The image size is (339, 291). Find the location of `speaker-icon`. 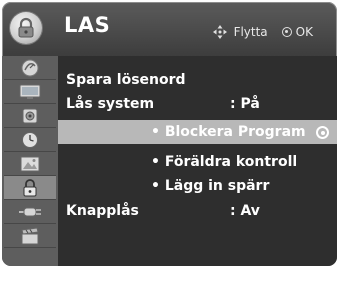

speaker-icon is located at coordinates (30, 115).